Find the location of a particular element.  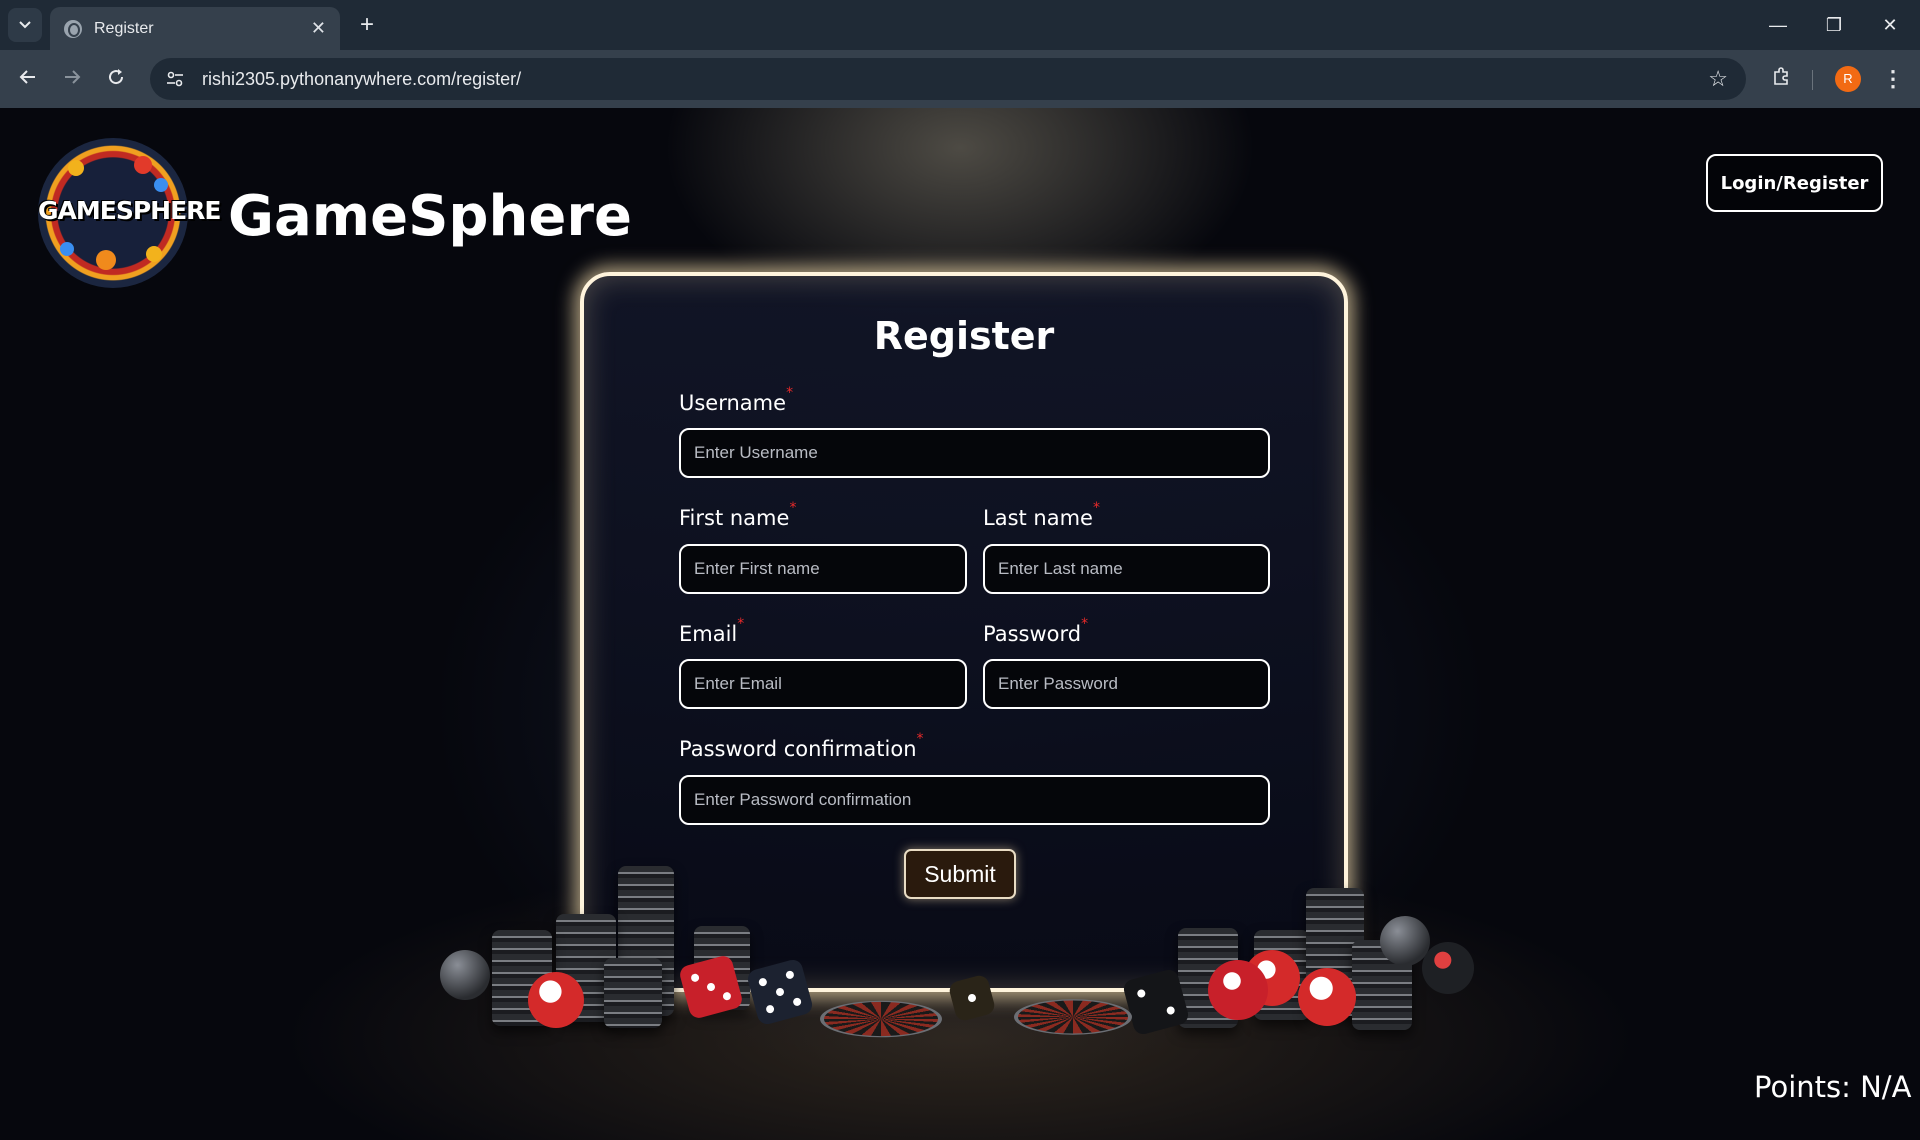

site-info-button is located at coordinates (175, 79).